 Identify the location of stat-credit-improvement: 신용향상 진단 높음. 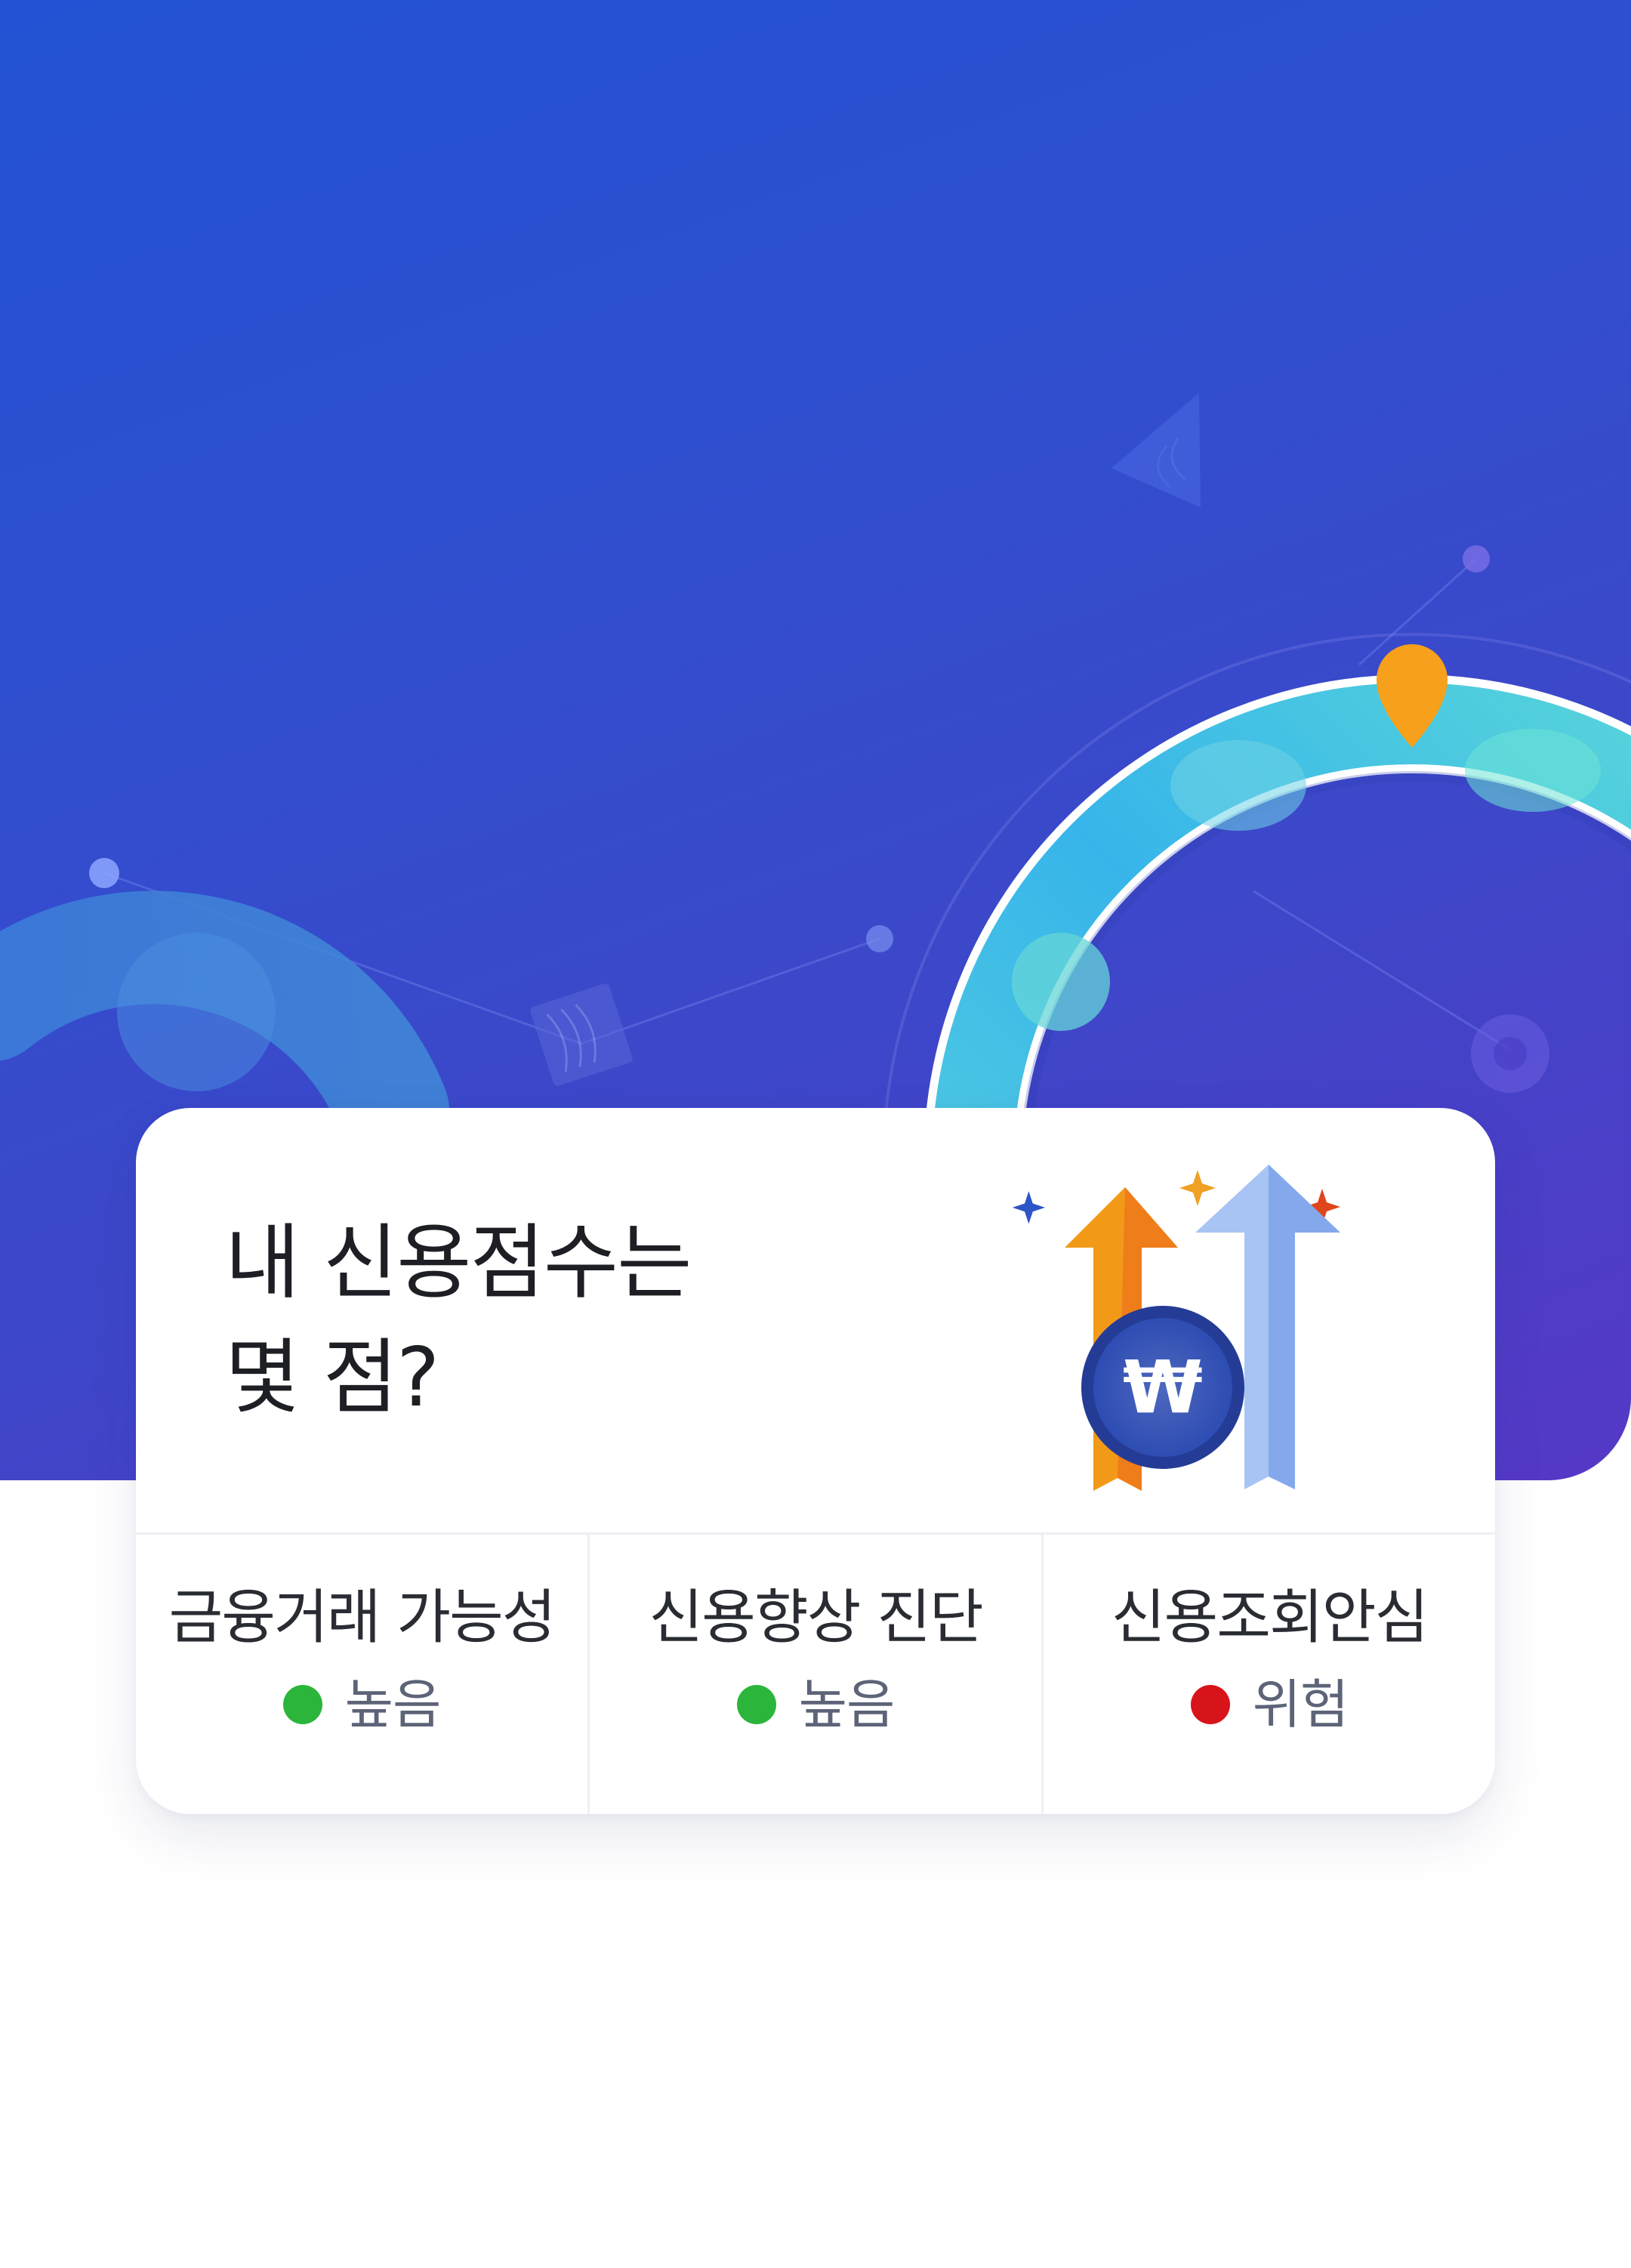
(814, 1675).